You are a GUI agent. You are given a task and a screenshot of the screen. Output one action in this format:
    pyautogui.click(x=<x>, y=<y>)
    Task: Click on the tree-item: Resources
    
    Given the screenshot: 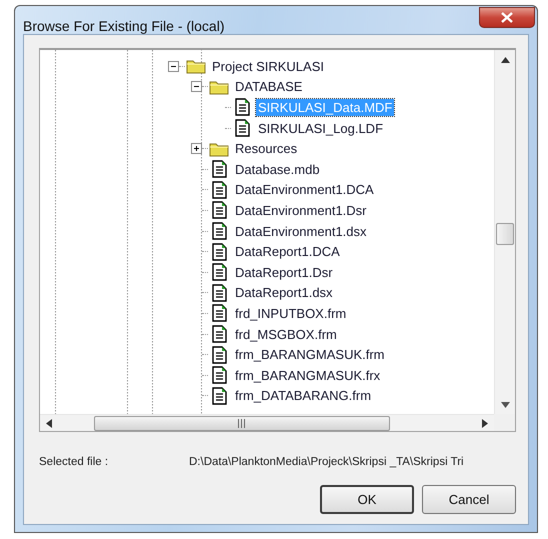 What is the action you would take?
    pyautogui.click(x=266, y=149)
    